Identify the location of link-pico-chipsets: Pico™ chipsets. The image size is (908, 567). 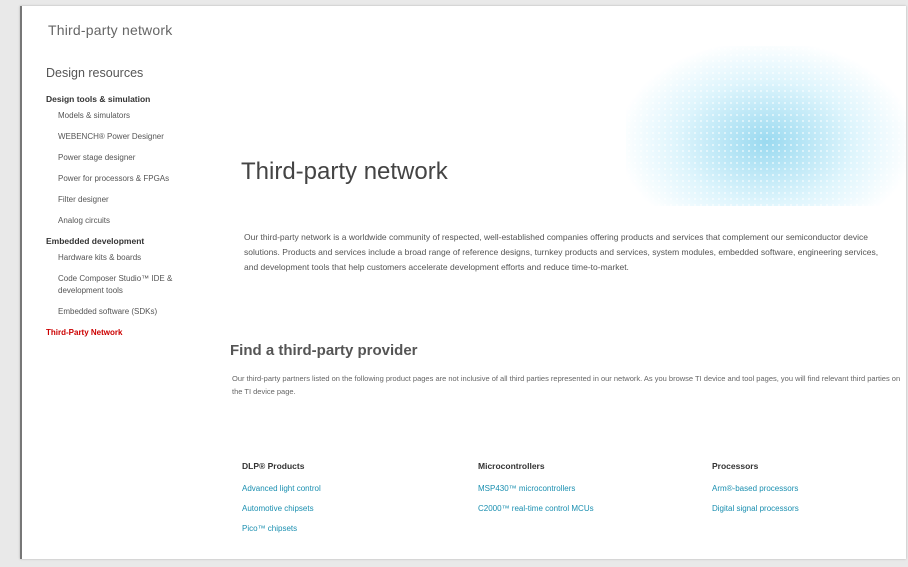
(342, 528).